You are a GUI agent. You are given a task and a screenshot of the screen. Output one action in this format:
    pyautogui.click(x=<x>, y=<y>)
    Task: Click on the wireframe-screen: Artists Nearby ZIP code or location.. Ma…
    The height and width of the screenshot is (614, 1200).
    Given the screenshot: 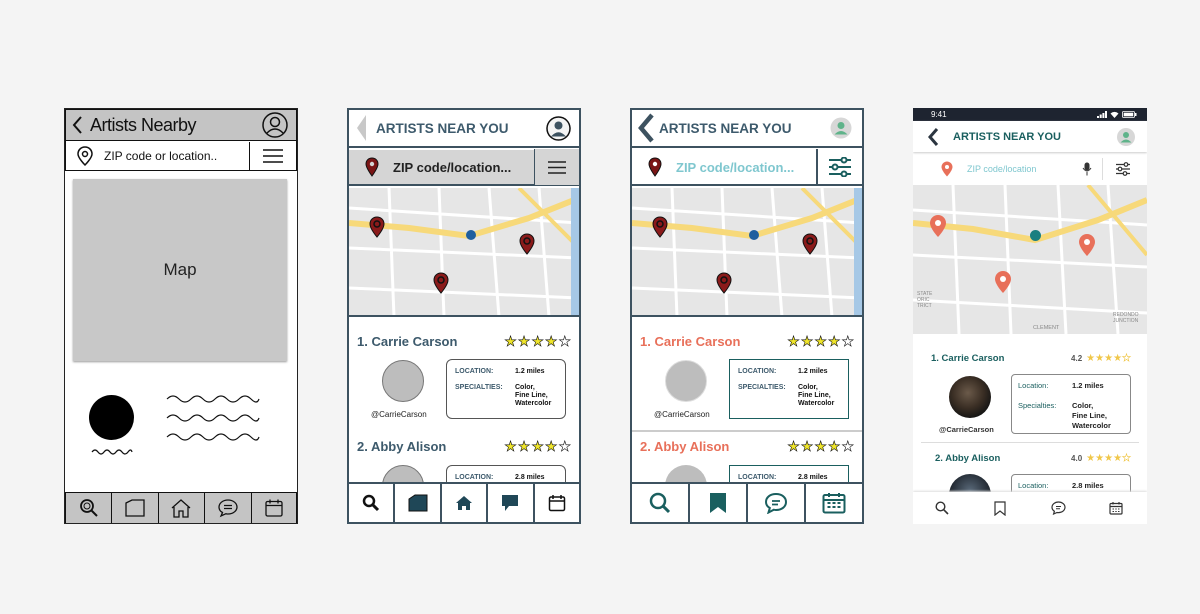 What is the action you would take?
    pyautogui.click(x=181, y=316)
    